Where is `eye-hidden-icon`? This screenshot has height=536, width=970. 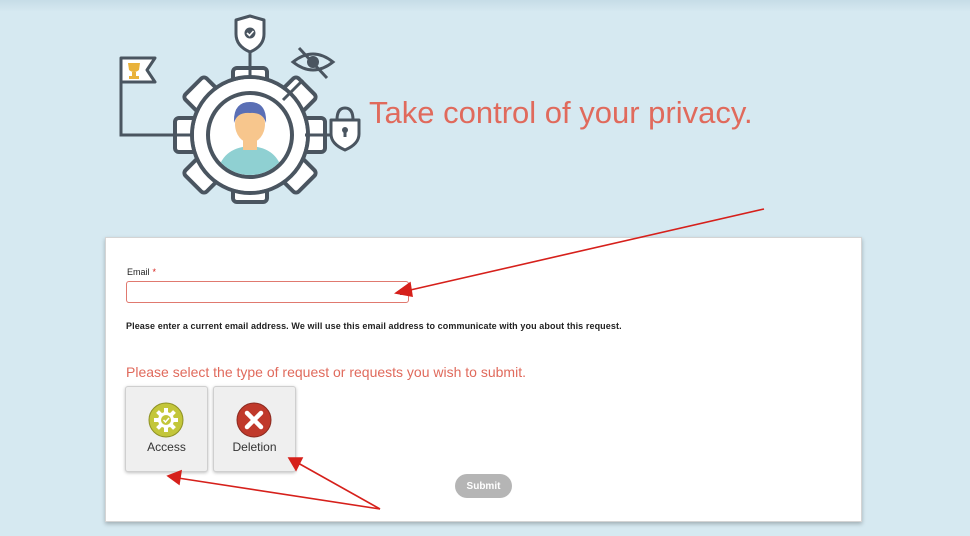 eye-hidden-icon is located at coordinates (313, 63).